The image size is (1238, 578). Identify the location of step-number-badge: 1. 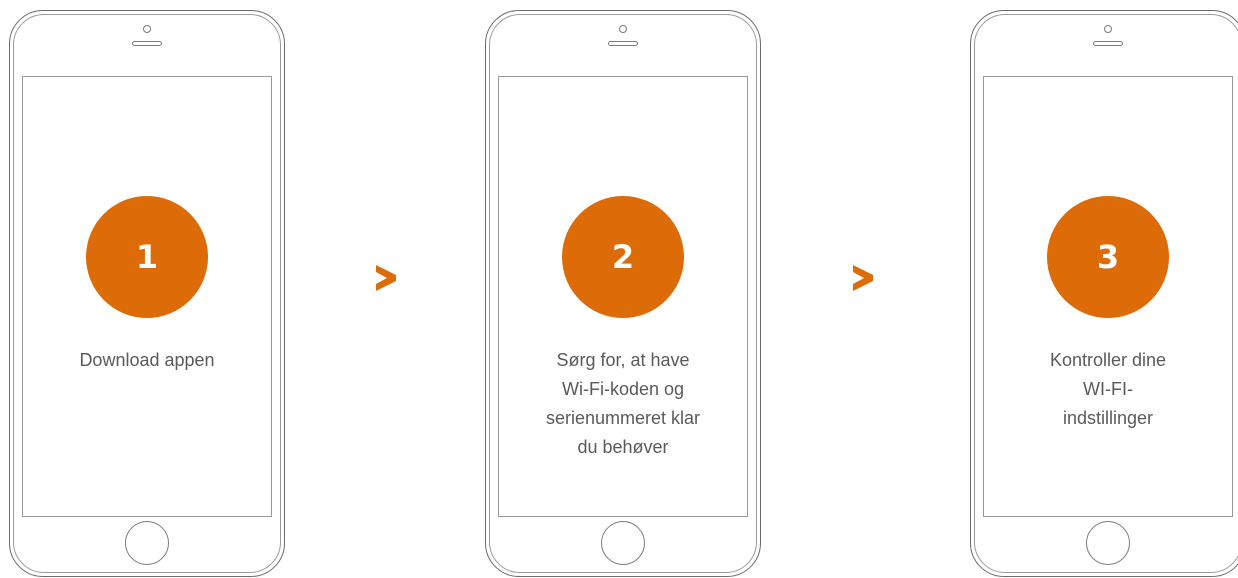
(147, 257).